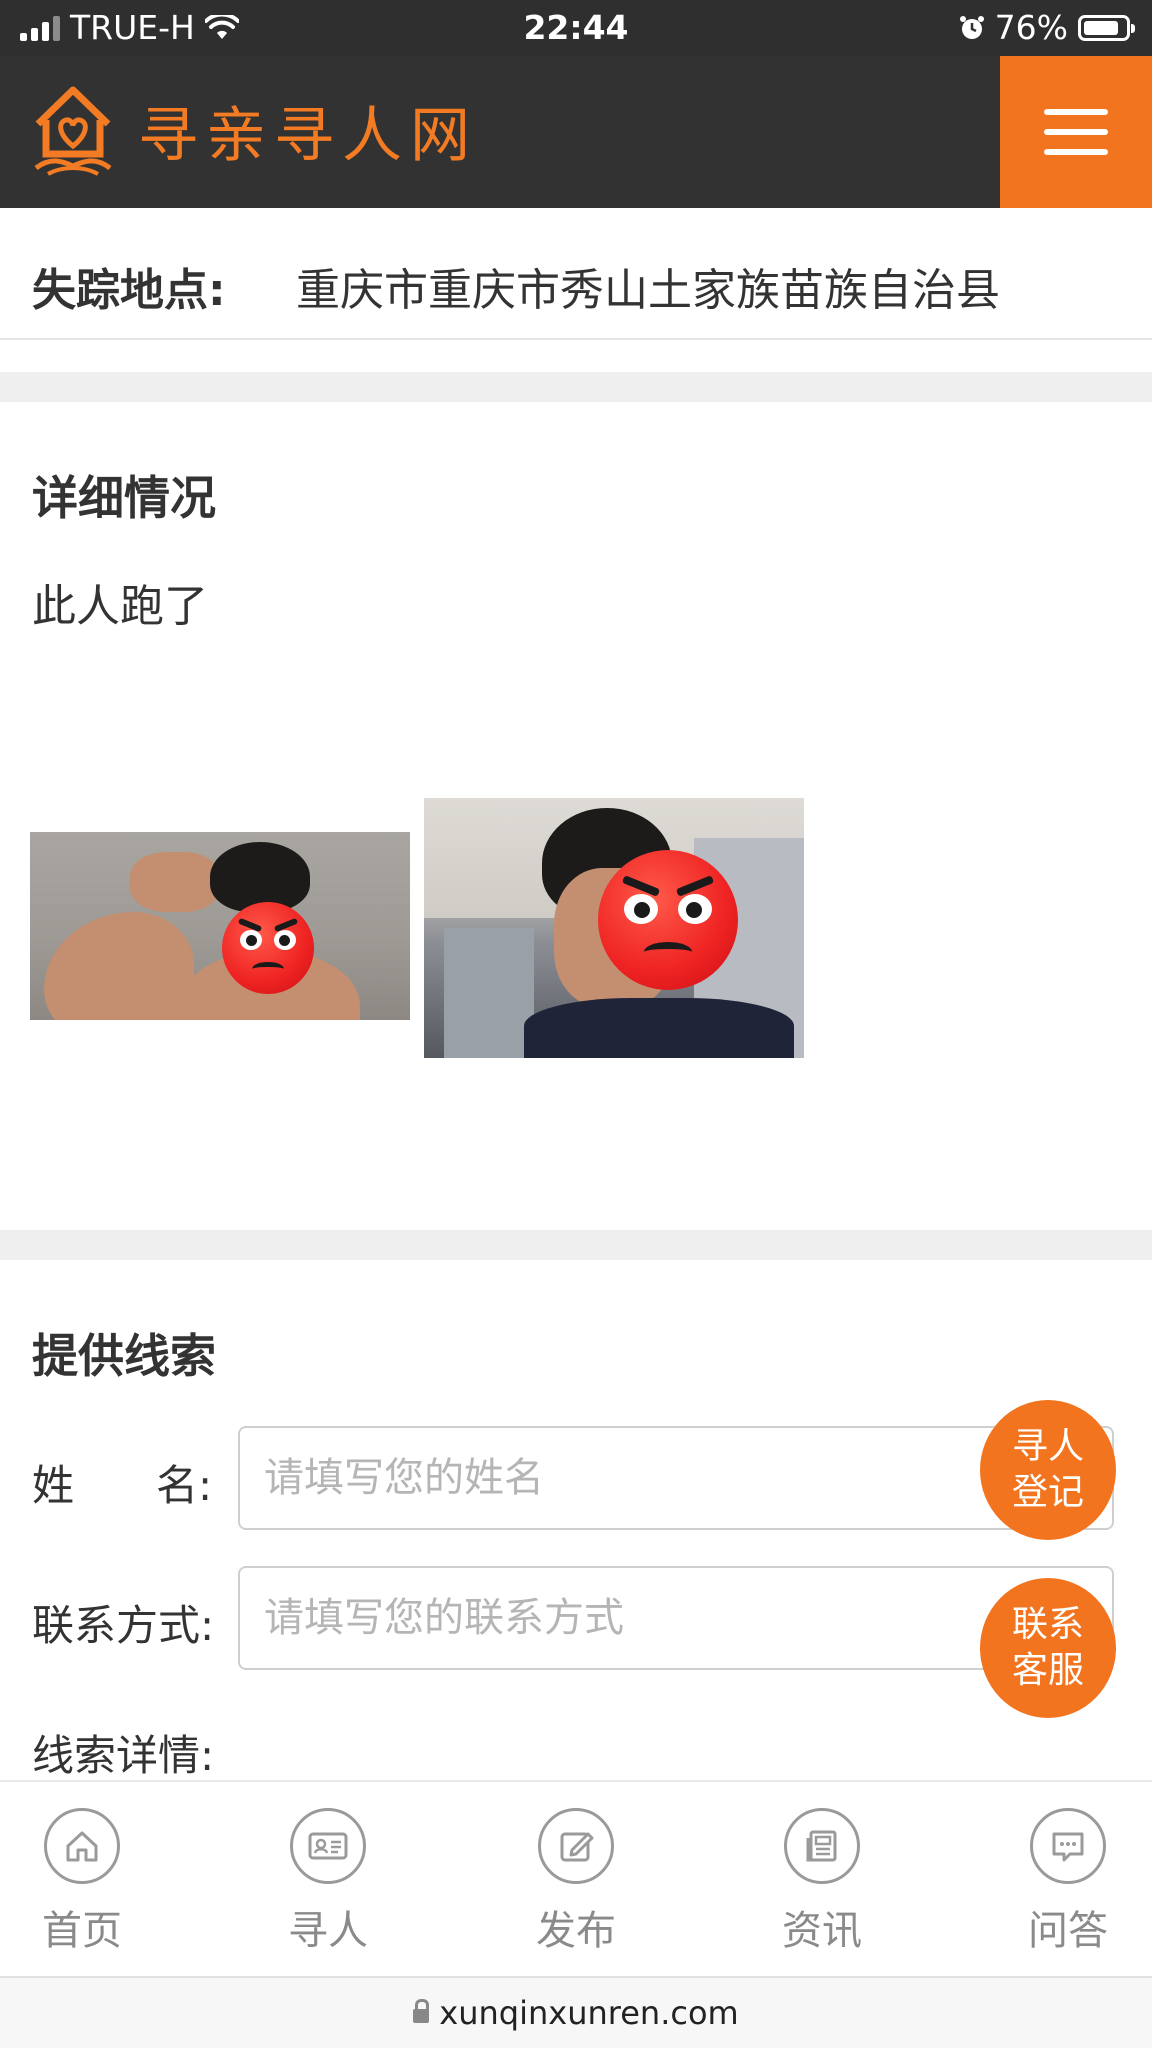 The image size is (1152, 2048). I want to click on name-label-second: 名:, so click(184, 1485).